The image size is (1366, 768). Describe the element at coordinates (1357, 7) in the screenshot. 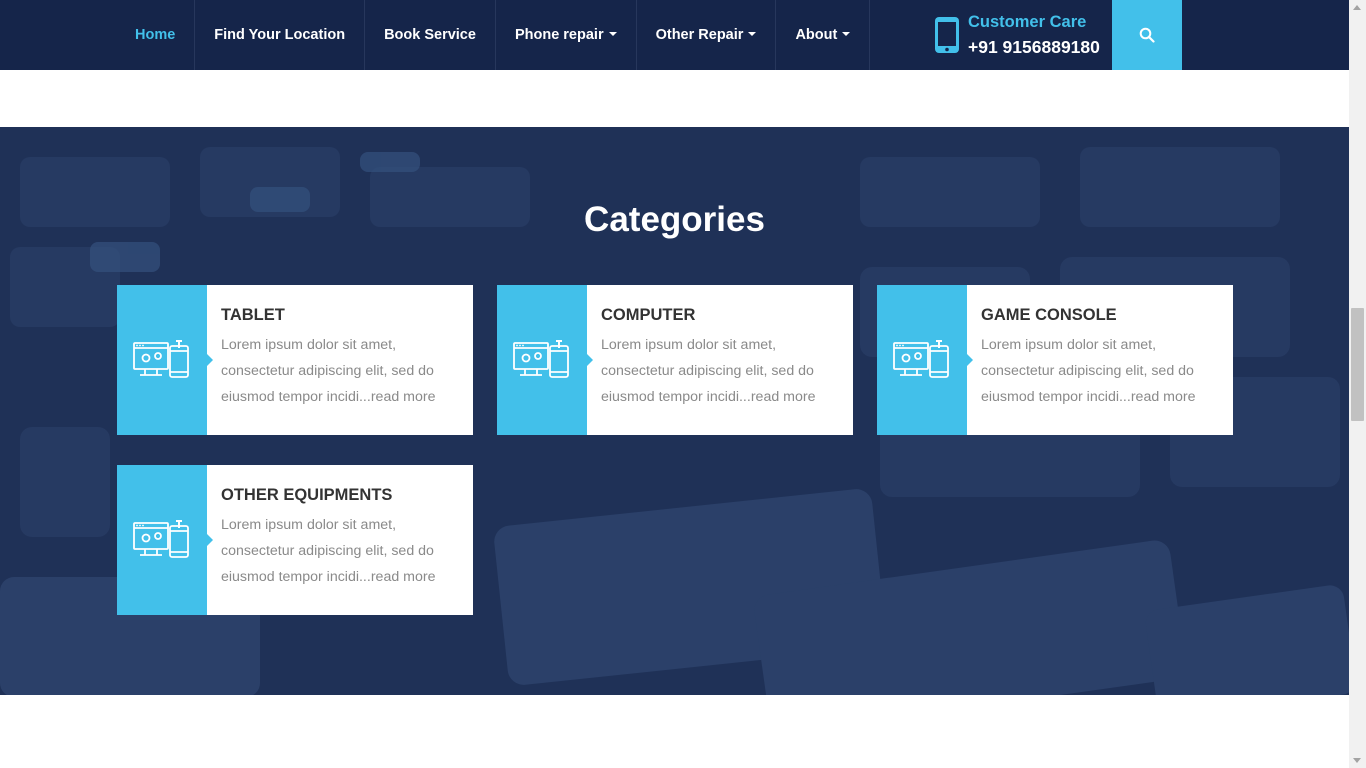

I see `scroll-up-arrow-icon` at that location.